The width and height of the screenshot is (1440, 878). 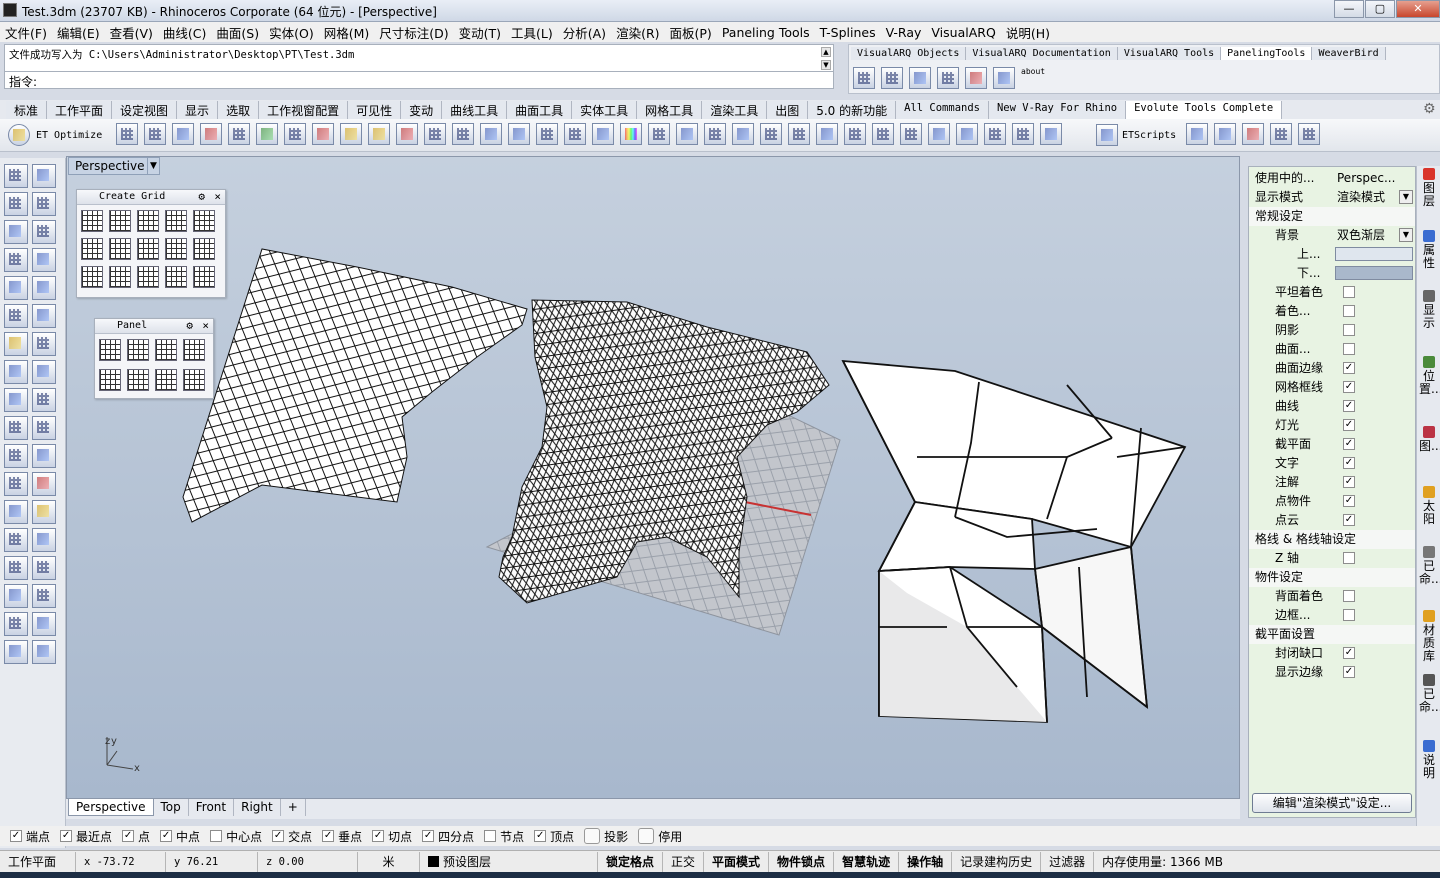 What do you see at coordinates (1374, 273) in the screenshot?
I see `bottom-color-swatch` at bounding box center [1374, 273].